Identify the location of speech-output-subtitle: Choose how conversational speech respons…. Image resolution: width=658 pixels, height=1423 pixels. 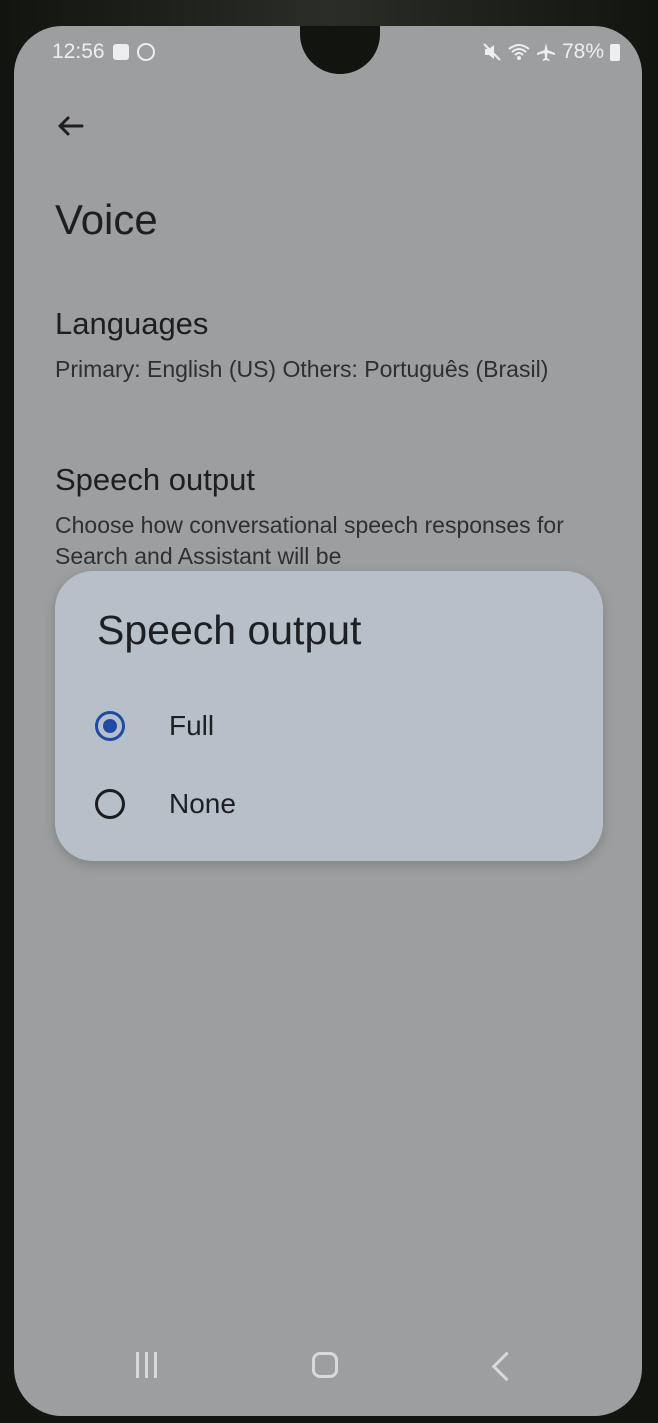
(309, 540).